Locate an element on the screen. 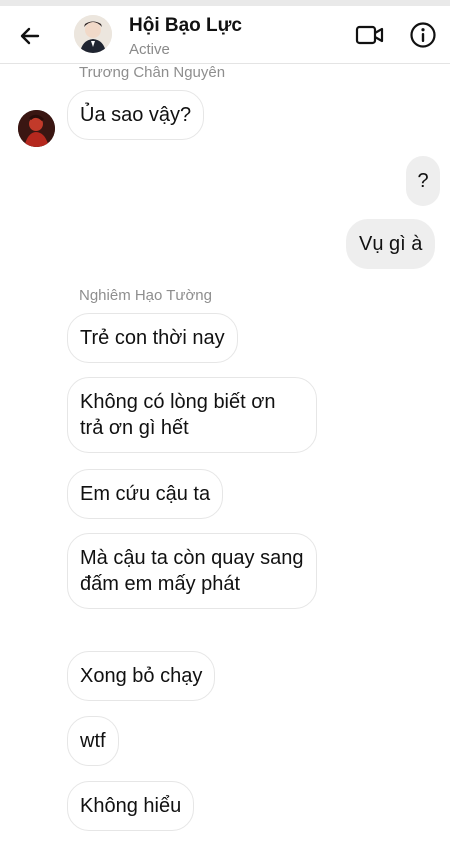 The image size is (450, 845). chat-header: Hội Bạo Lực Active is located at coordinates (225, 35).